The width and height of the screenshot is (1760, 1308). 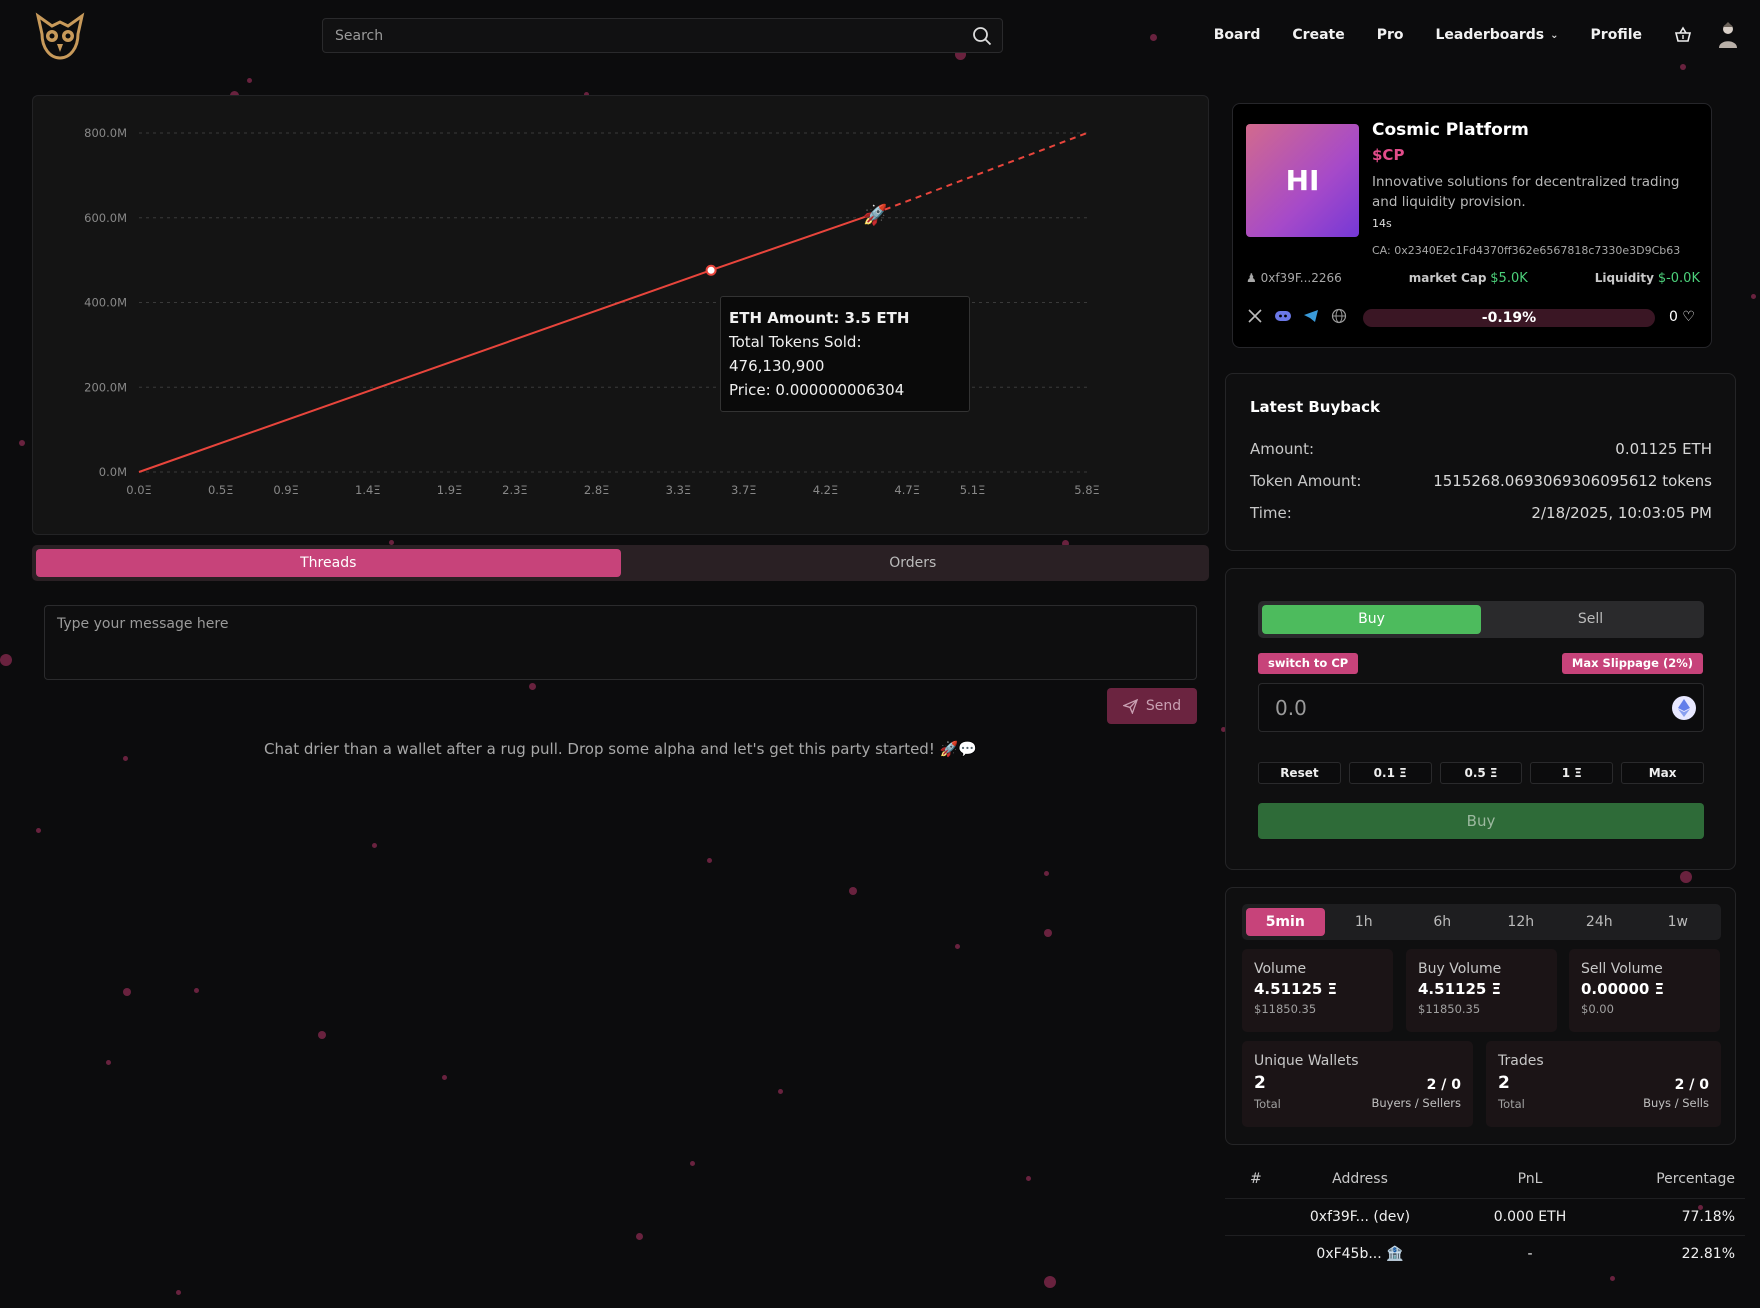 I want to click on buyback-token-amount-value: 1515268.0693069306095612 tokens, so click(x=1572, y=481).